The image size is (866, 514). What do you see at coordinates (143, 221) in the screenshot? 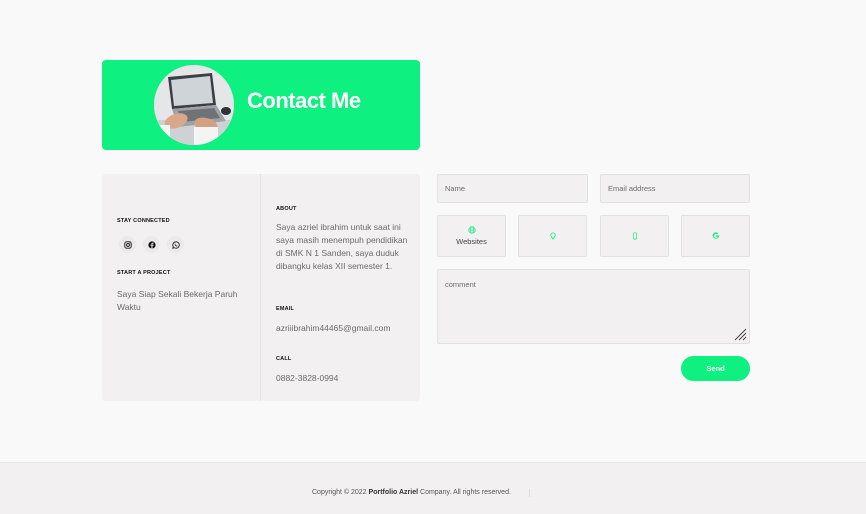
I see `stay-connected-label: STAY CONNECTED` at bounding box center [143, 221].